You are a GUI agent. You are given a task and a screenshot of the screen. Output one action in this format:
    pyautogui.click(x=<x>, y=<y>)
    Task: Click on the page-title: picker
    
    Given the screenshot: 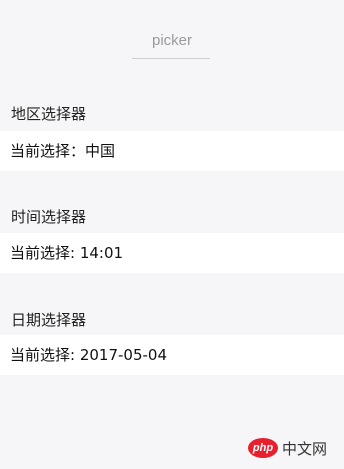 What is the action you would take?
    pyautogui.click(x=171, y=40)
    